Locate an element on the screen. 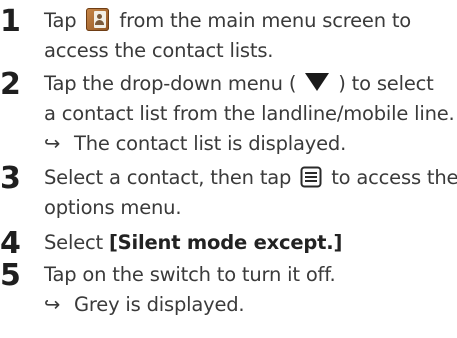 The width and height of the screenshot is (457, 338). step-text-line-2: access the contact lists. is located at coordinates (159, 50).